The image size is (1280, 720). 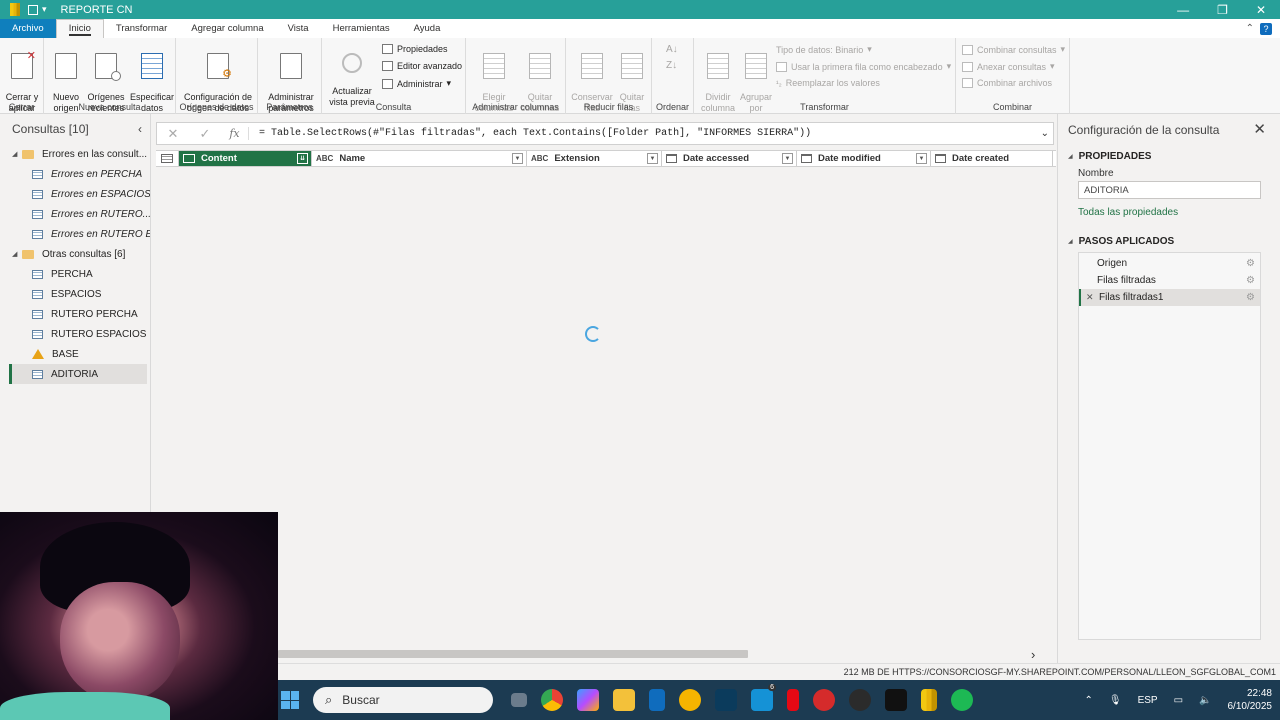 What do you see at coordinates (949, 66) in the screenshot?
I see `dropdown-arrow-icon: ▾` at bounding box center [949, 66].